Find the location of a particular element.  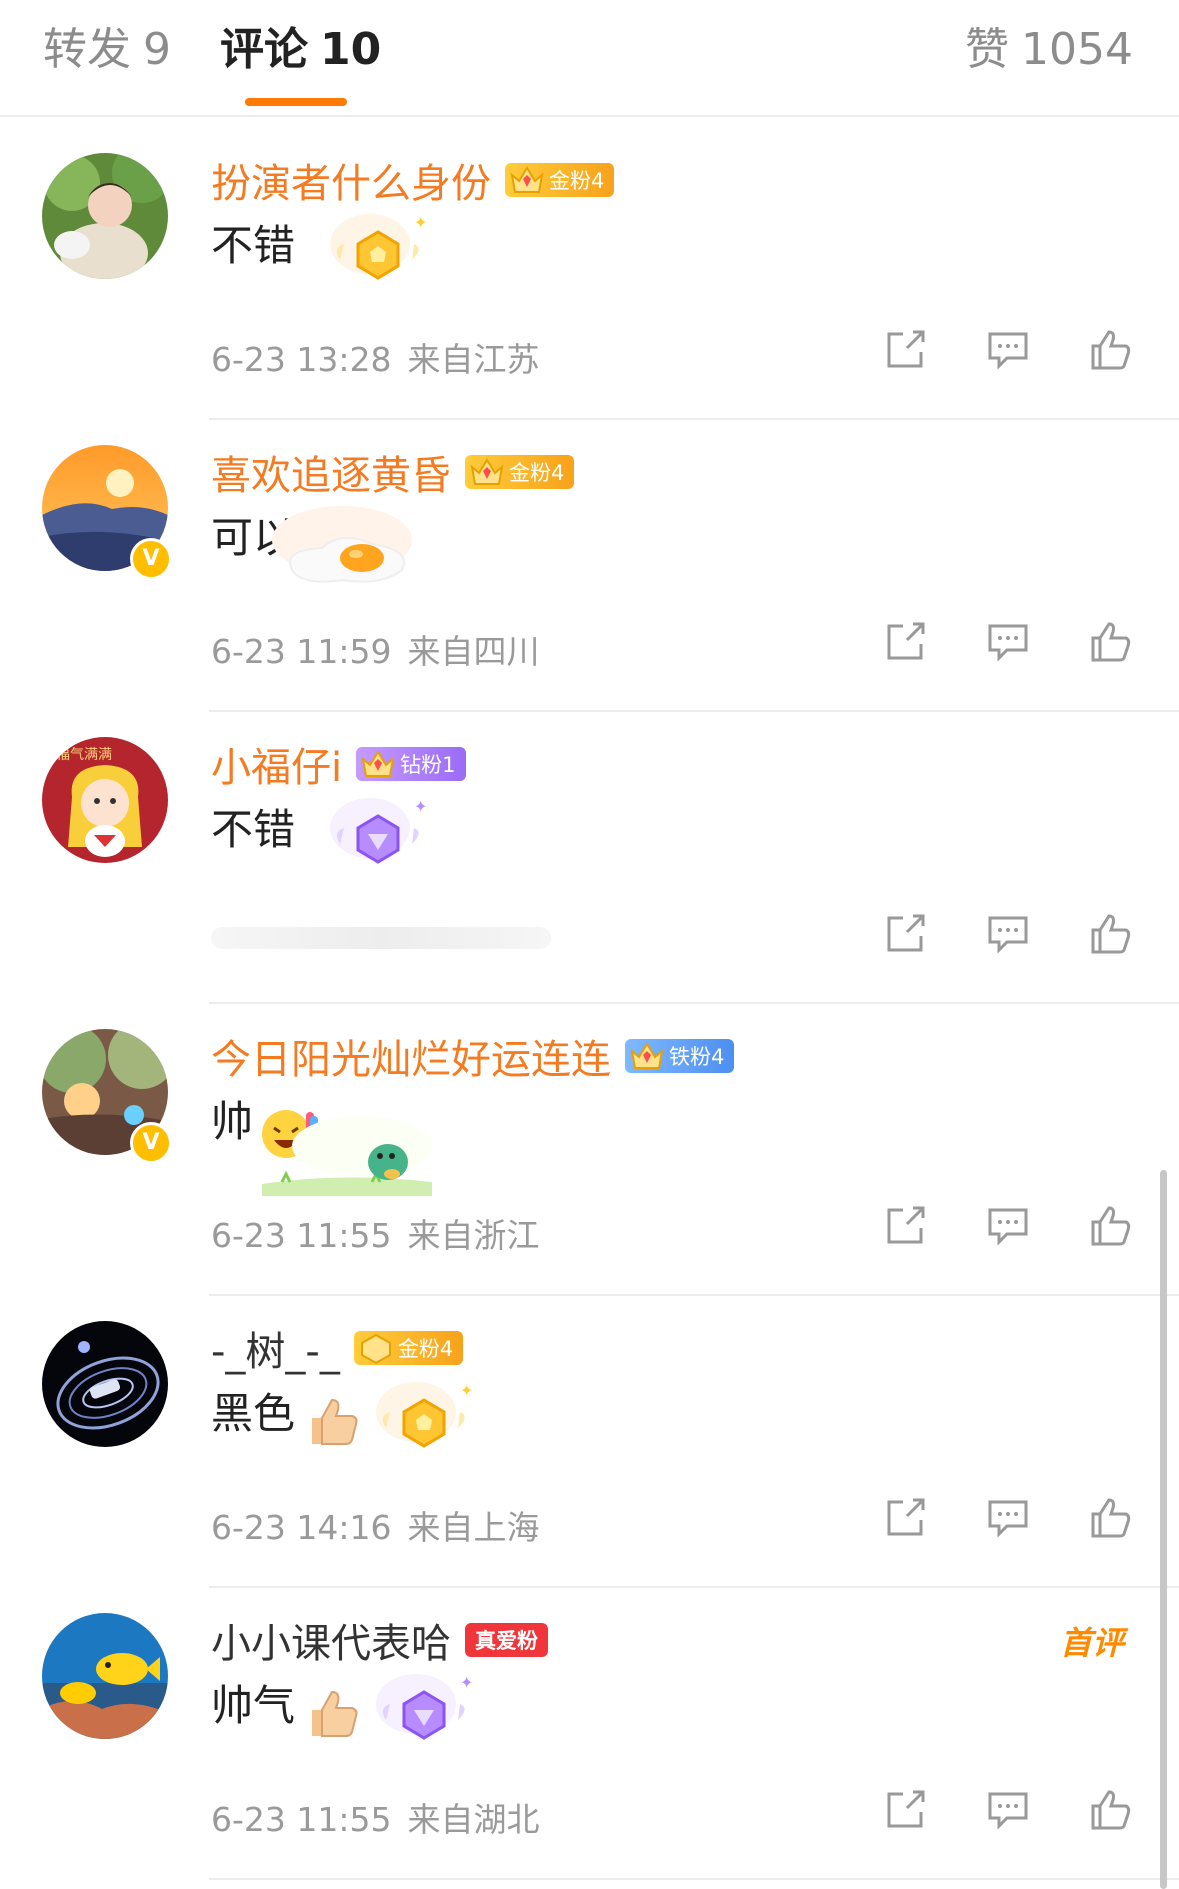

fan-badge: 真爱粉 is located at coordinates (506, 1640).